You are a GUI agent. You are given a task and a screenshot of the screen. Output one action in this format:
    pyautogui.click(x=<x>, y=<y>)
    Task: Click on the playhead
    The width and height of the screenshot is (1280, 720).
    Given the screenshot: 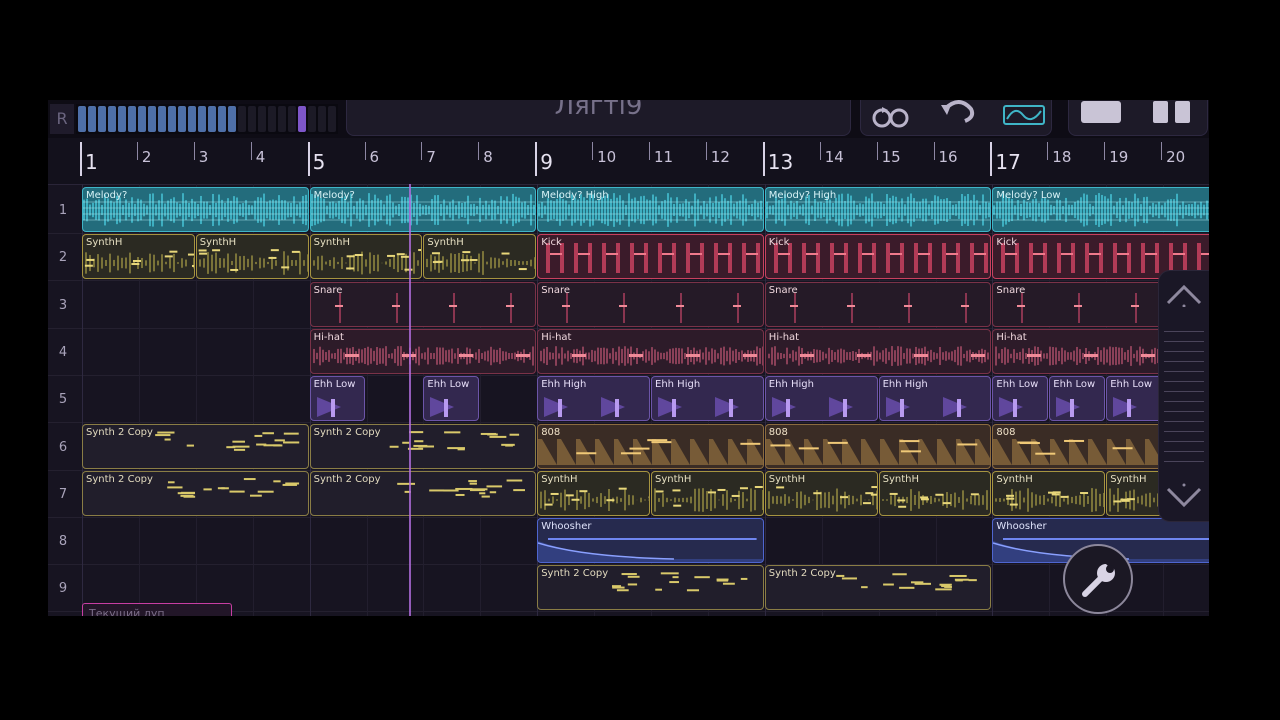 What is the action you would take?
    pyautogui.click(x=410, y=400)
    